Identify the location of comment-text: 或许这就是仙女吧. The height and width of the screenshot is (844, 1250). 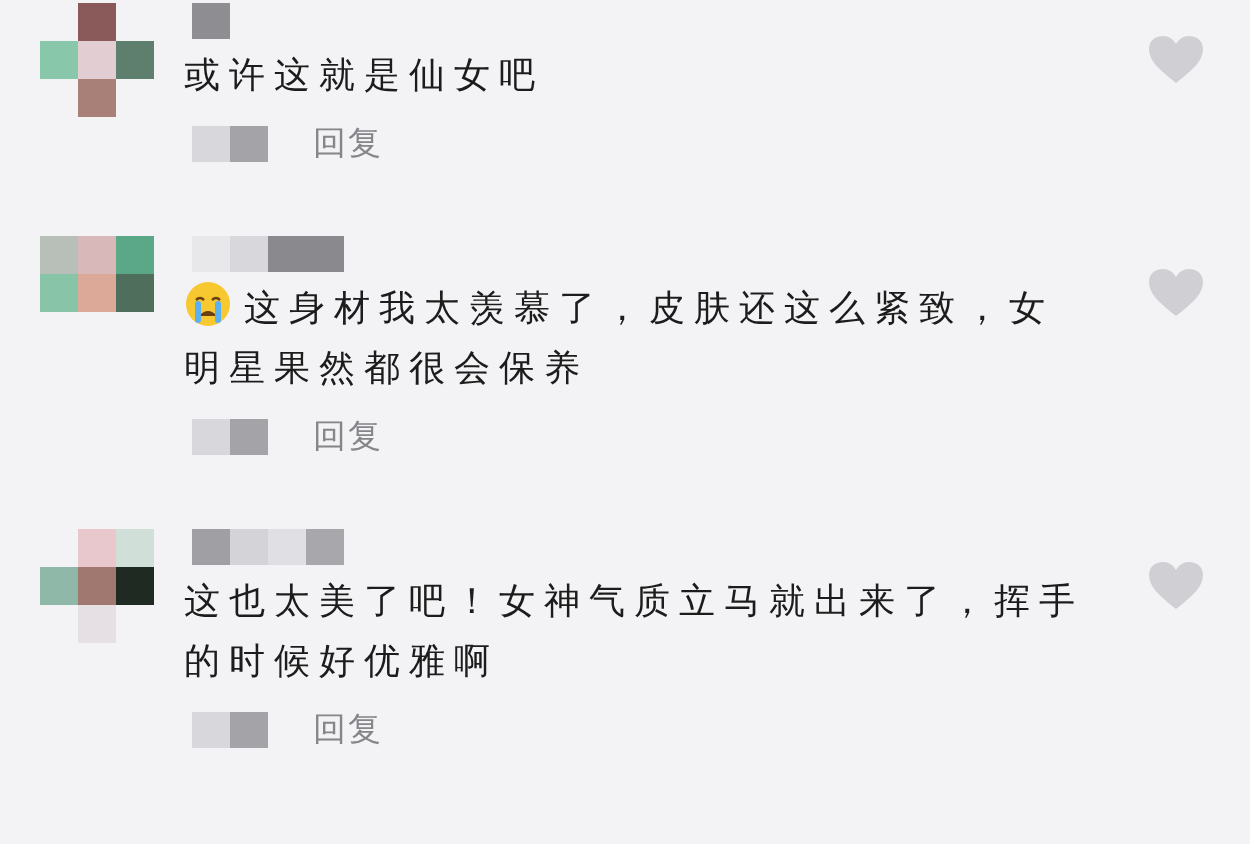
(364, 75).